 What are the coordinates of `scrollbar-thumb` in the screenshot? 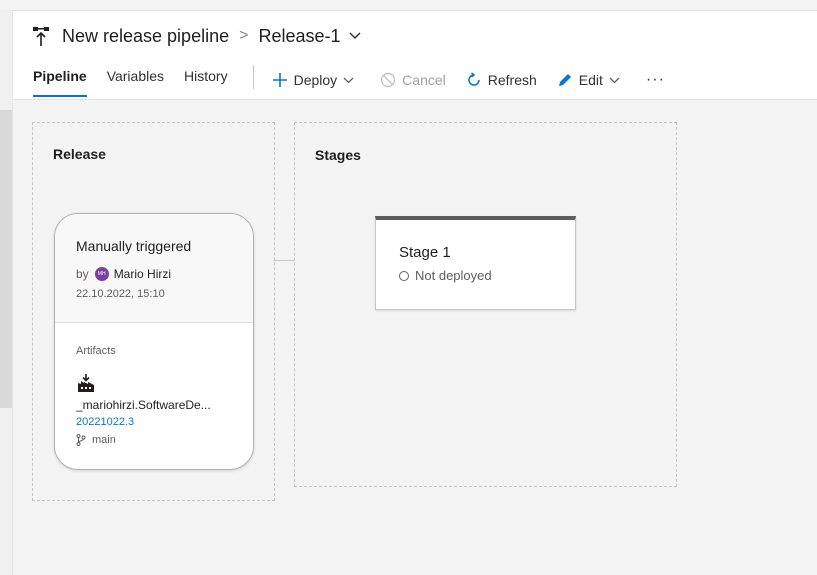 It's located at (6, 259).